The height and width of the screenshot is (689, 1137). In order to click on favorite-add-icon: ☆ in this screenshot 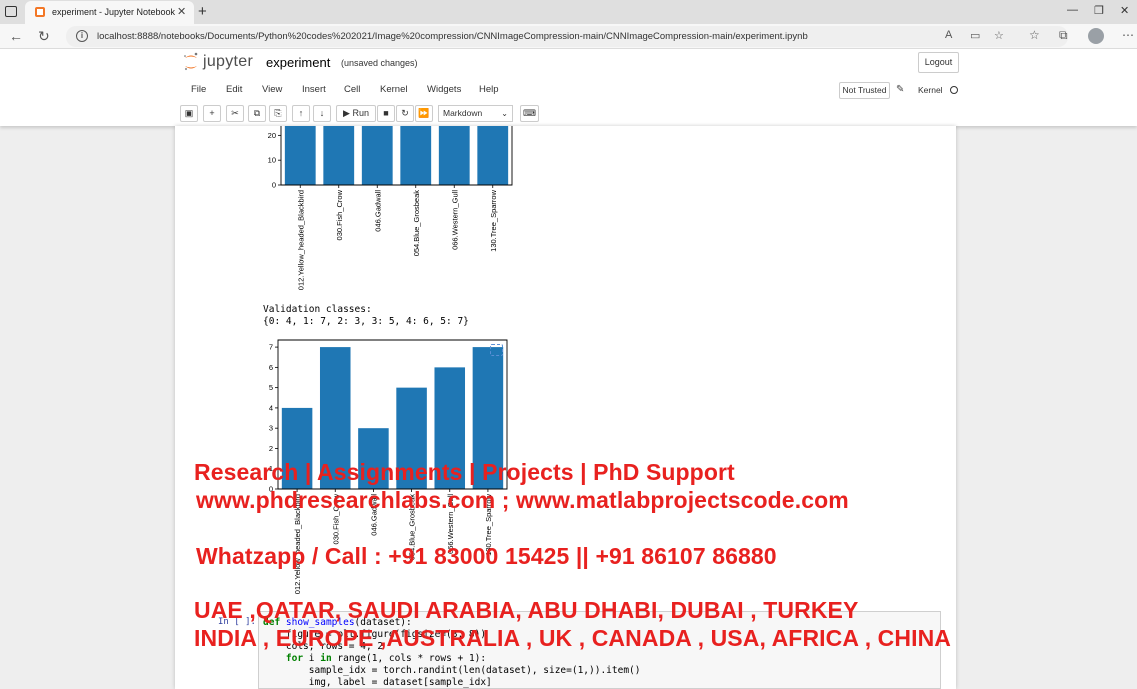, I will do `click(999, 35)`.